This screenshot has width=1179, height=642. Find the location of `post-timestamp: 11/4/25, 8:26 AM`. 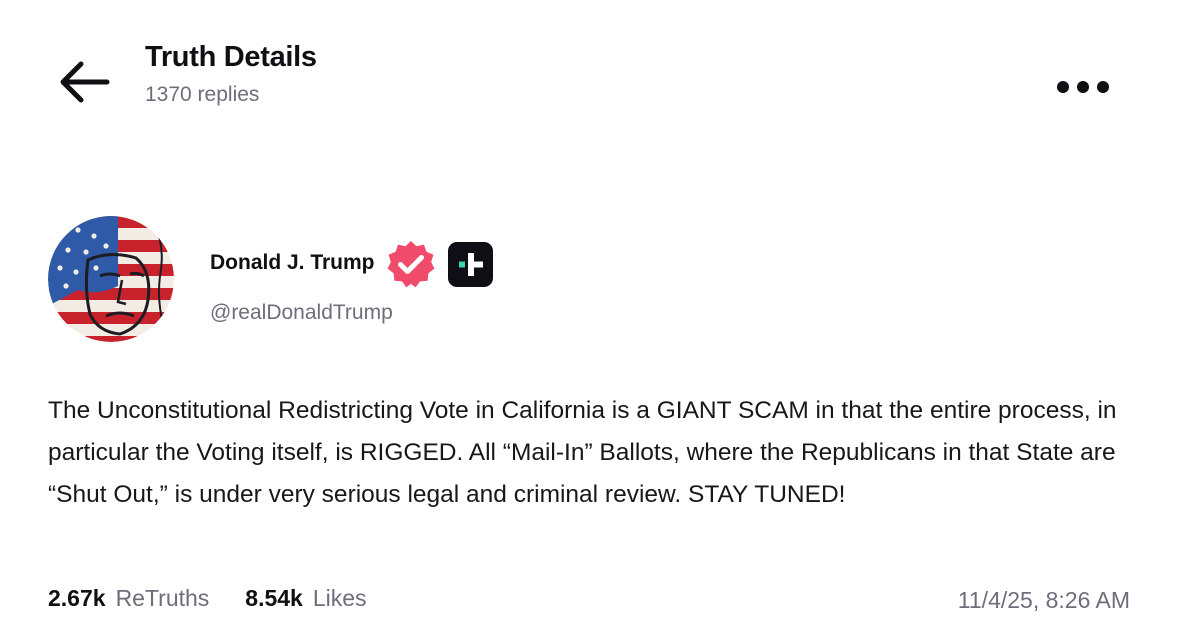

post-timestamp: 11/4/25, 8:26 AM is located at coordinates (1043, 600).